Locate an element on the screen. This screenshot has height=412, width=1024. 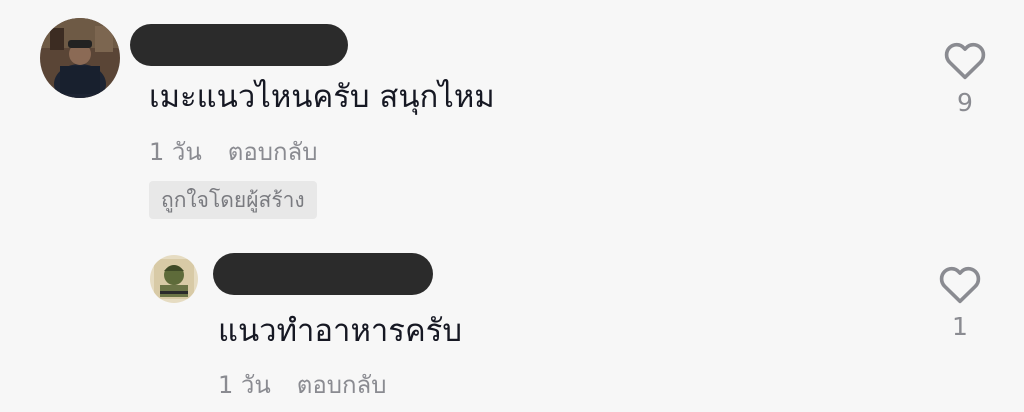
like-count: 9 is located at coordinates (965, 102).